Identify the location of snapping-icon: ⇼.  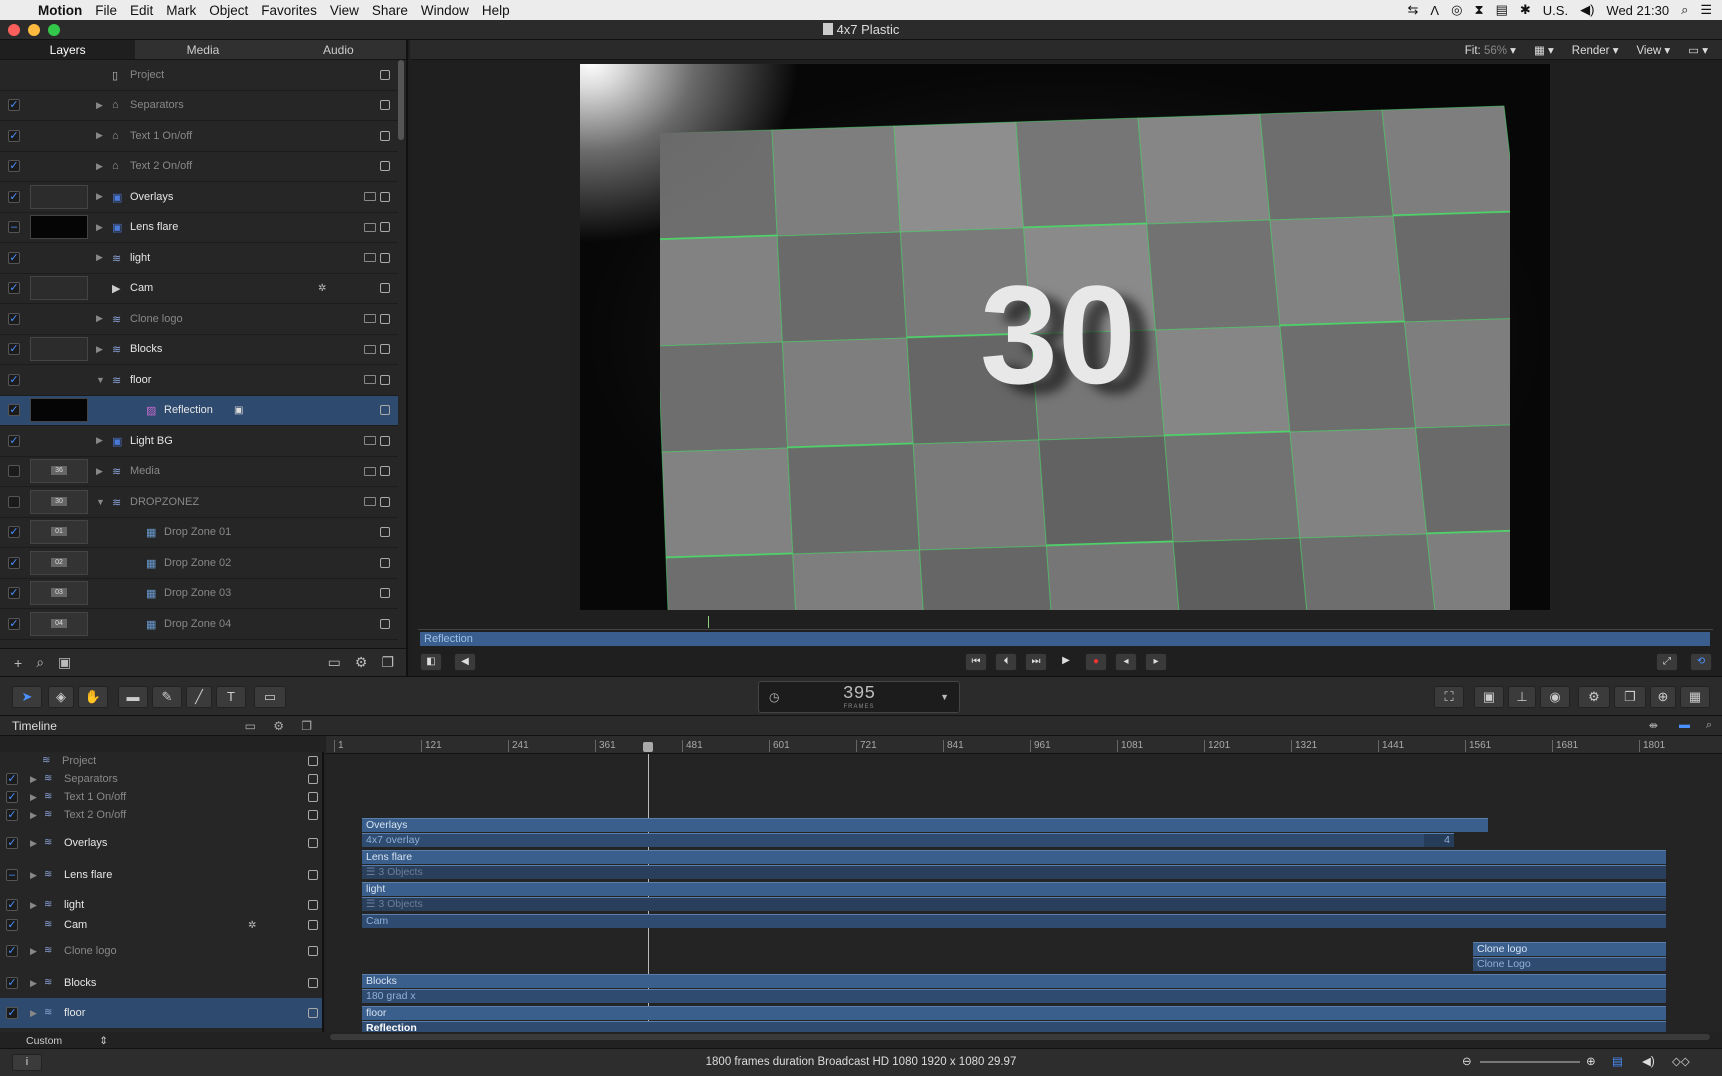
(1653, 725).